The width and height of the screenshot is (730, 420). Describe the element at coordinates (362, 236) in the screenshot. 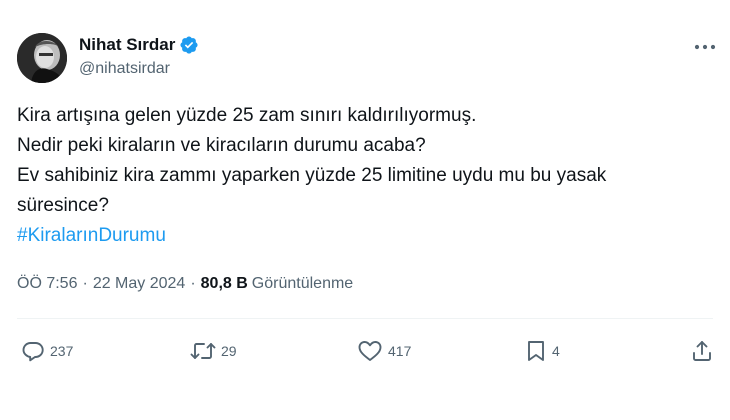

I see `hashtag-link: #KiralarınDurumu` at that location.